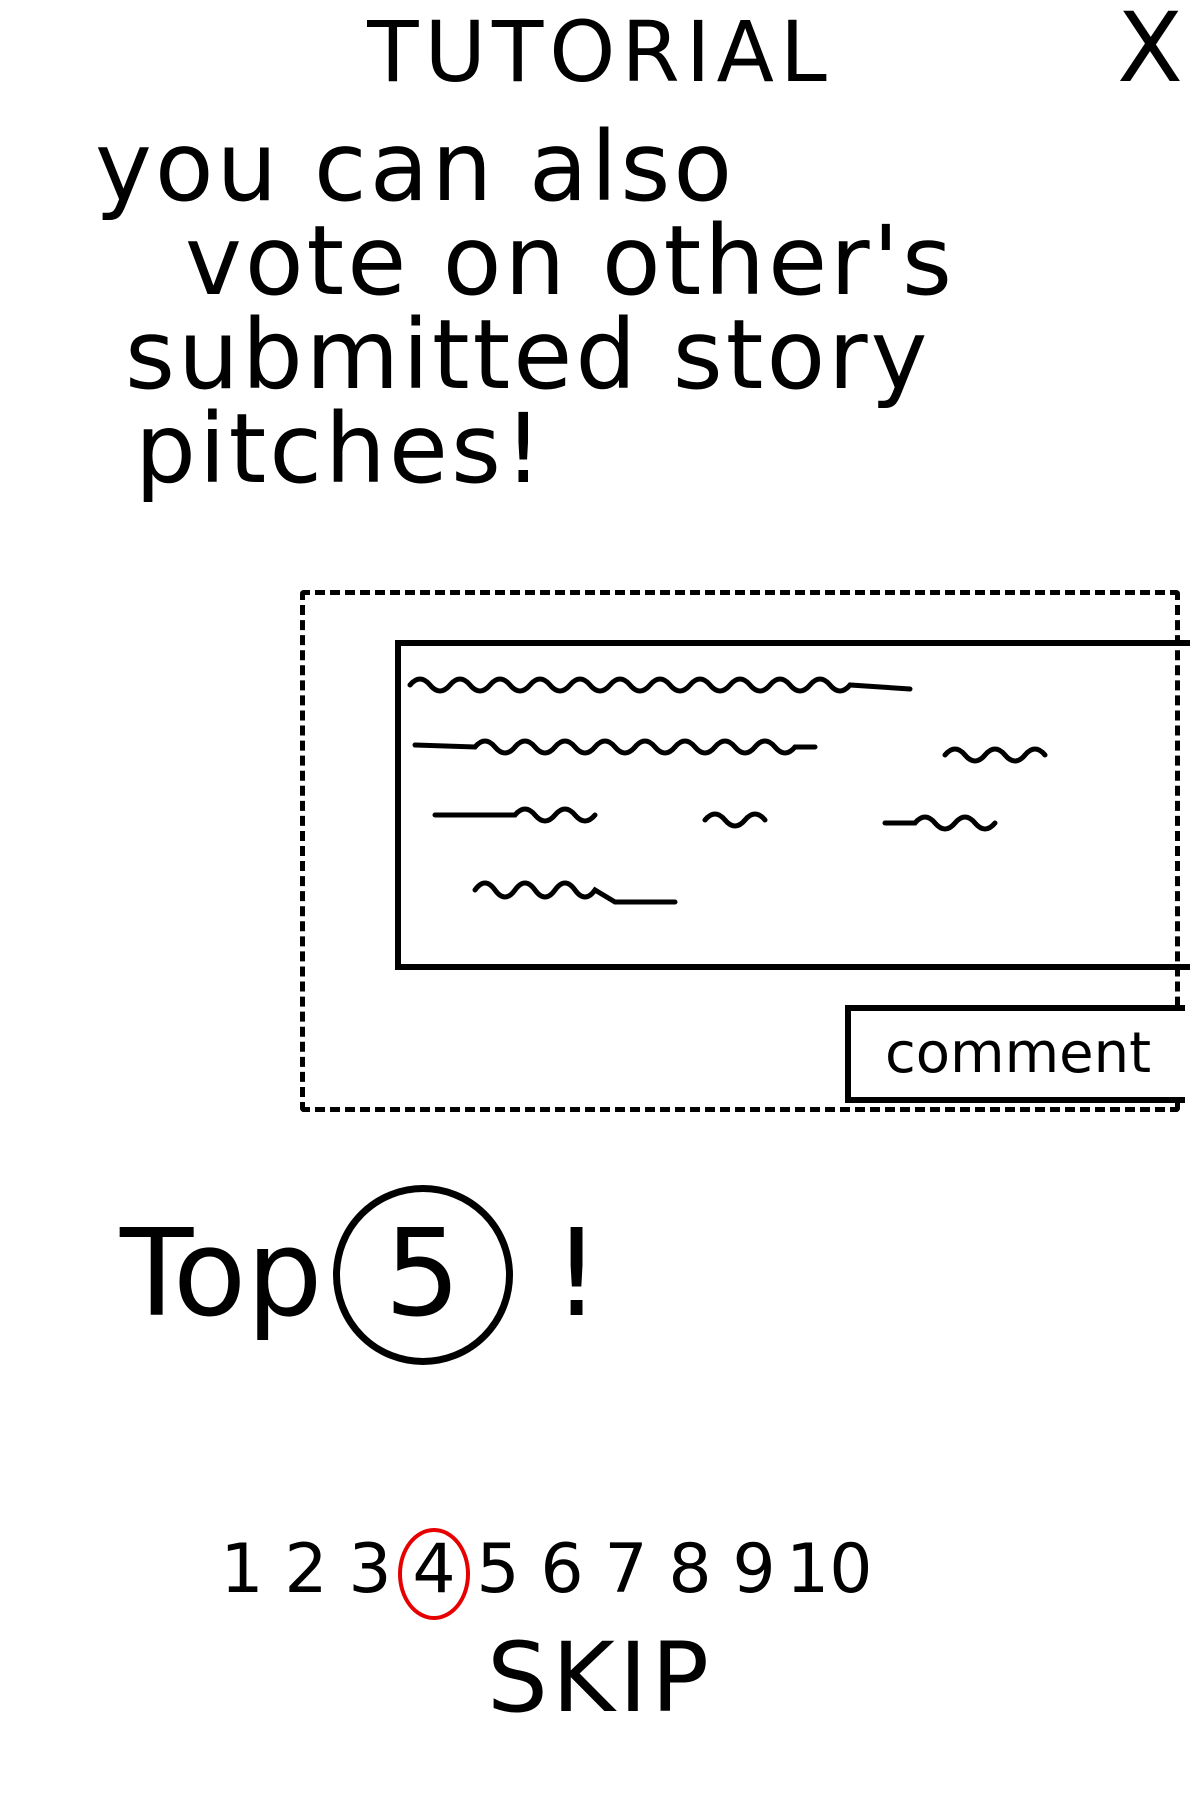  Describe the element at coordinates (1150, 48) in the screenshot. I see `close-button: X` at that location.